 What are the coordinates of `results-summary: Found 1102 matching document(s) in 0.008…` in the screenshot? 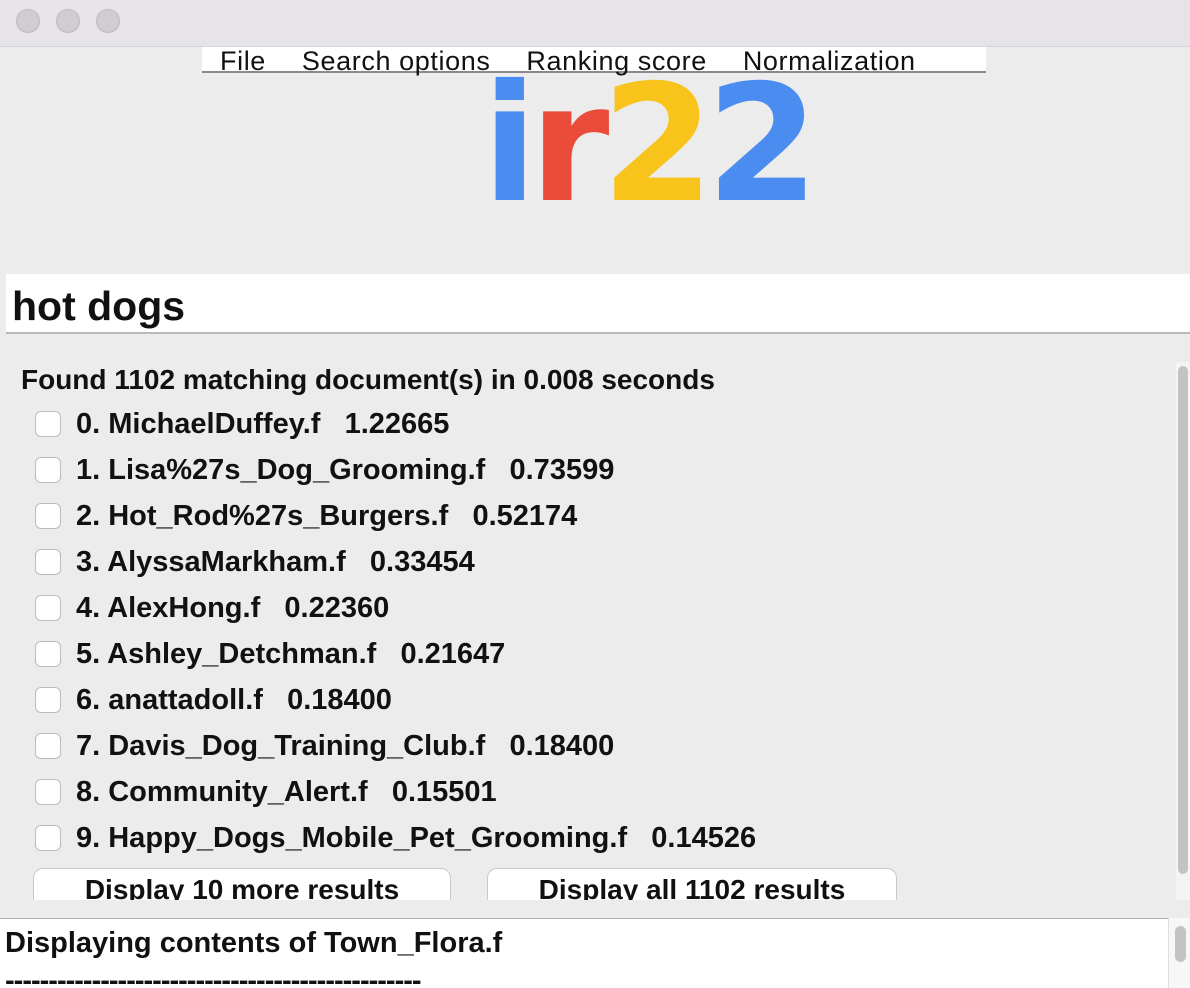 It's located at (368, 379).